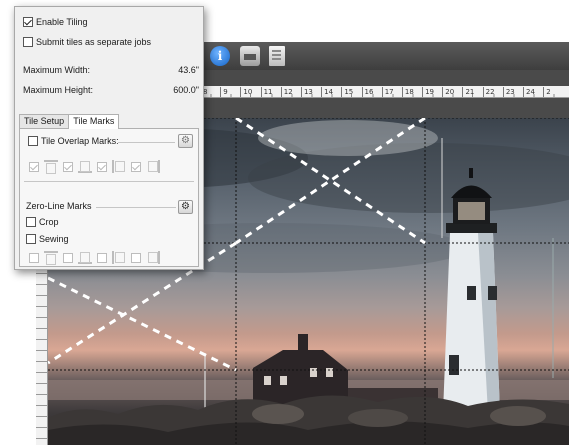 The image size is (569, 445). What do you see at coordinates (33, 141) in the screenshot?
I see `tile-overlap-checkbox` at bounding box center [33, 141].